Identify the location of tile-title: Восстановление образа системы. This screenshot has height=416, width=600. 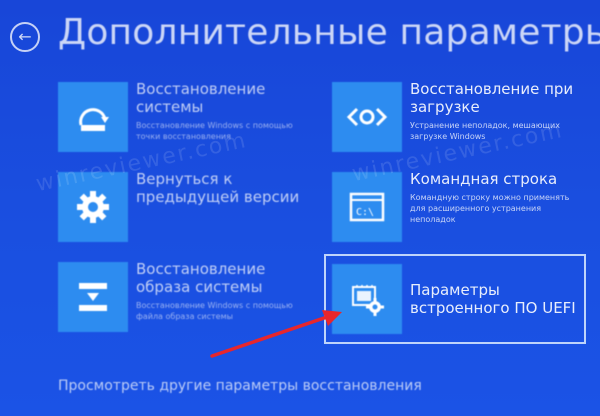
(201, 278).